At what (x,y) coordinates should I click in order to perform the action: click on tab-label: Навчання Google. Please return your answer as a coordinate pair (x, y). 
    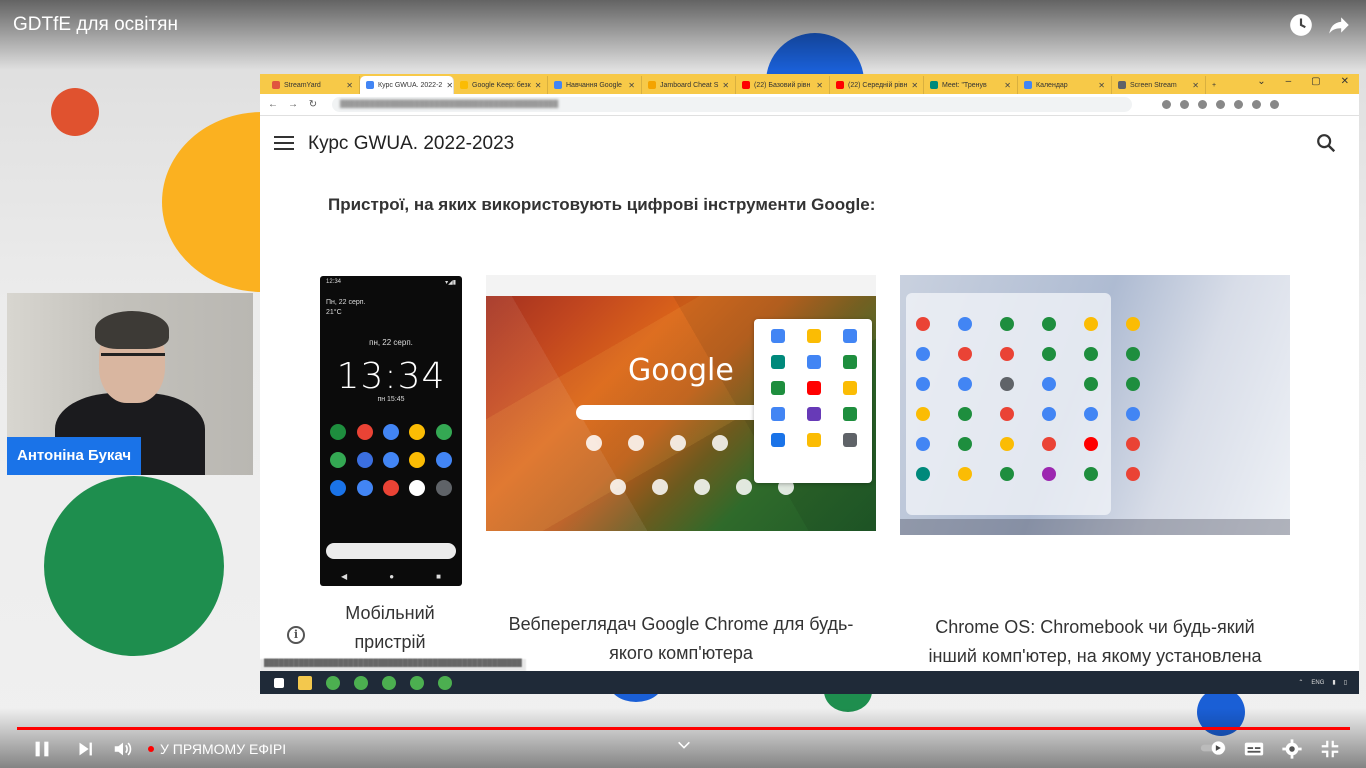
    Looking at the image, I should click on (594, 85).